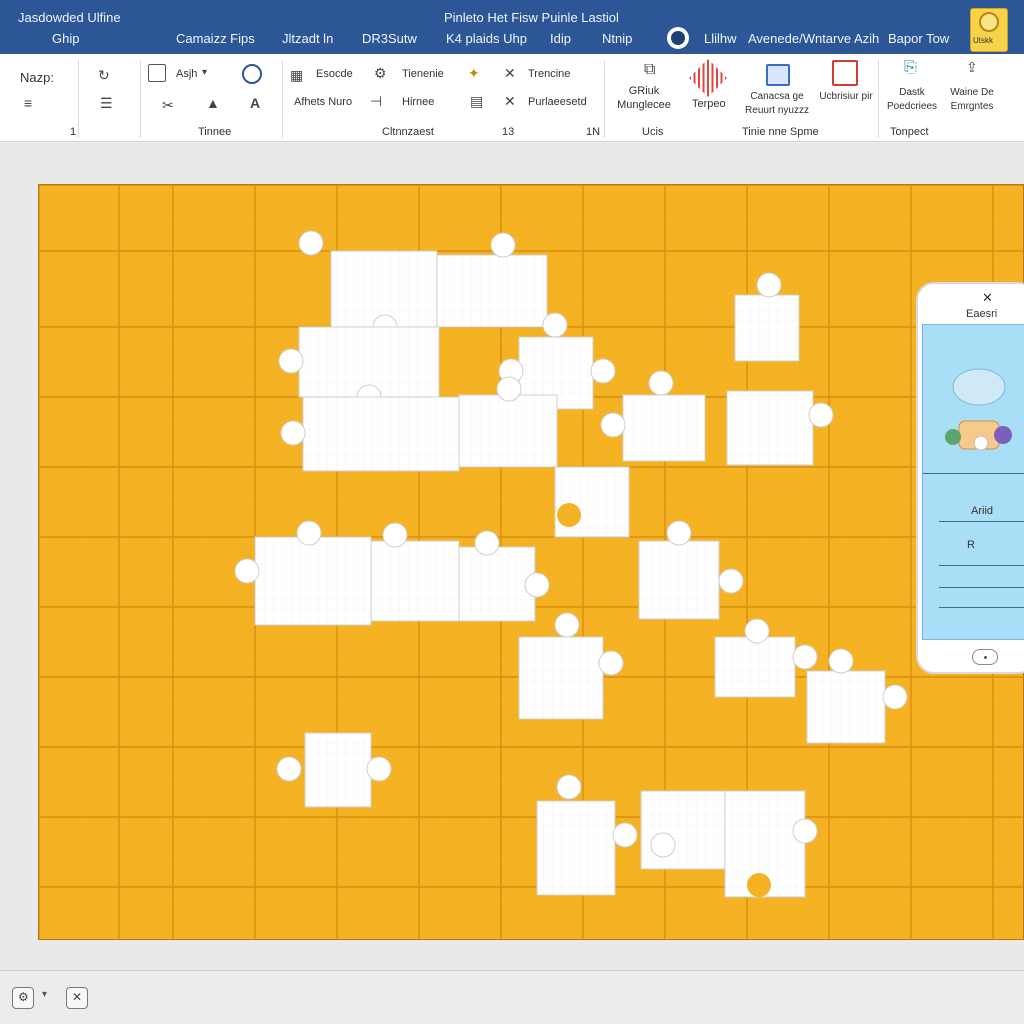 Image resolution: width=1024 pixels, height=1024 pixels. I want to click on bell-icon: ▲, so click(213, 103).